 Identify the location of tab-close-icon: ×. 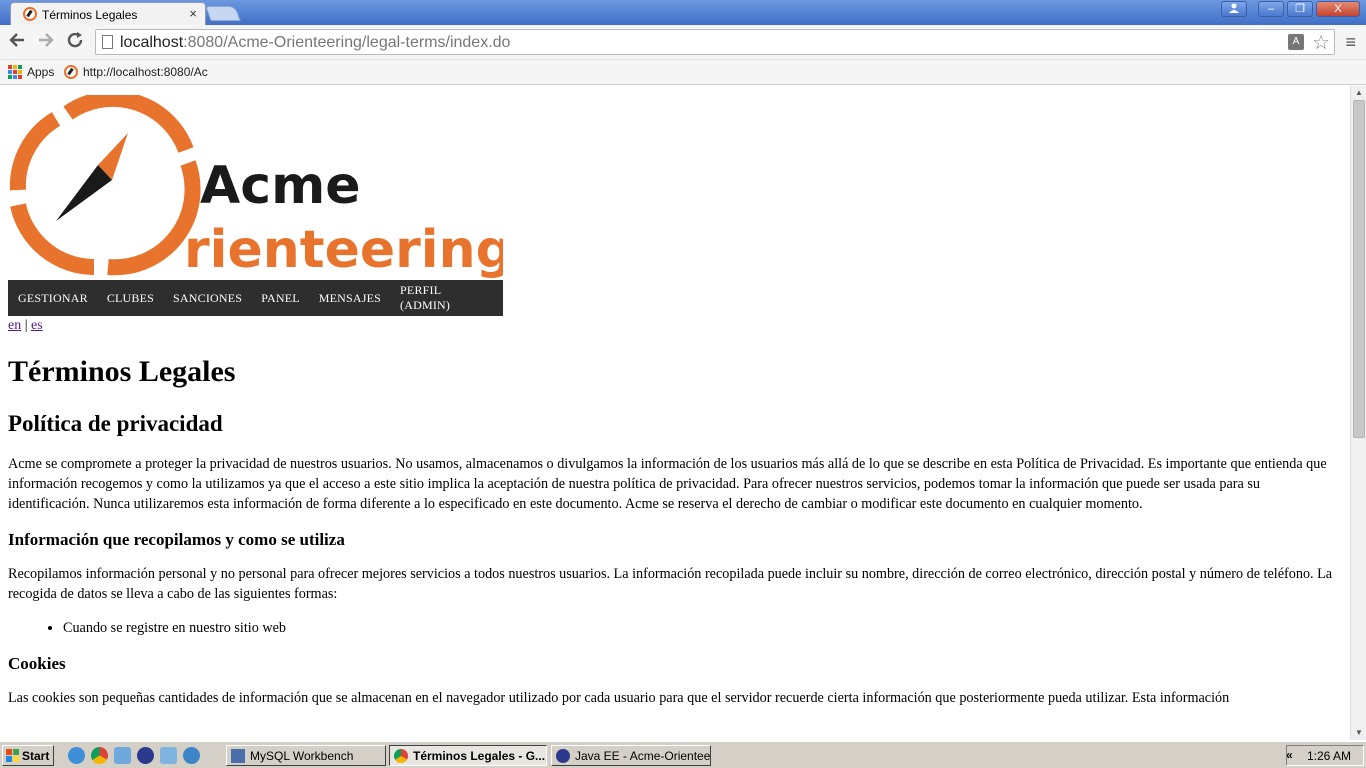
(193, 13).